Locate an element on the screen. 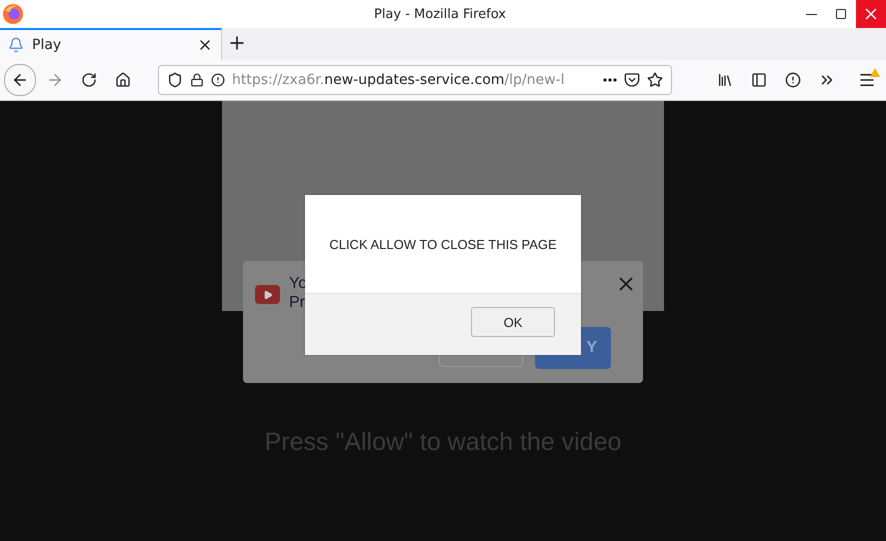 The image size is (886, 541). ok-button: OK is located at coordinates (513, 322).